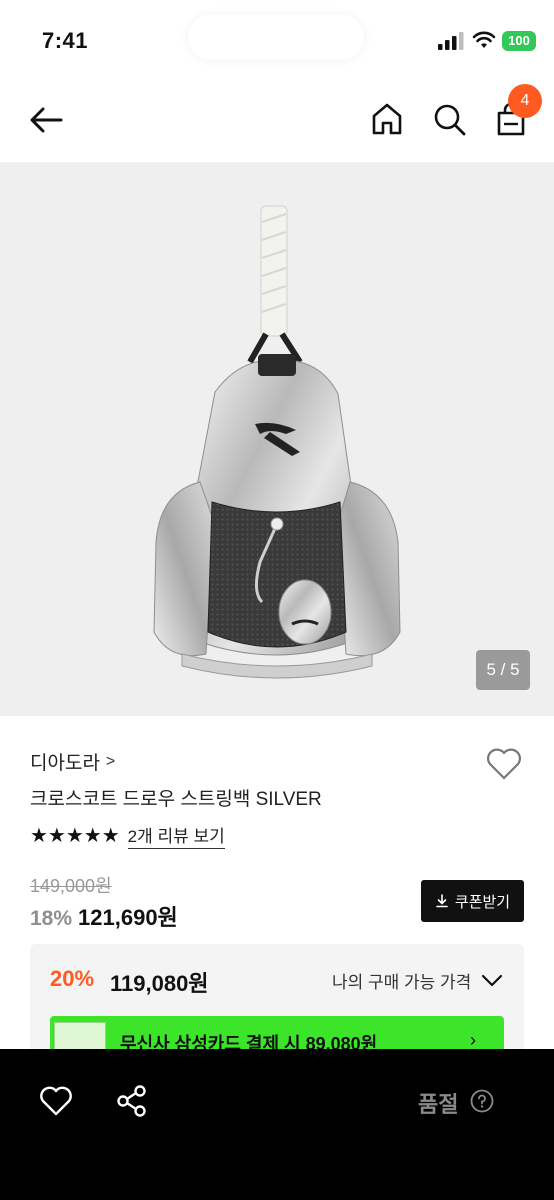  What do you see at coordinates (438, 1104) in the screenshot?
I see `sold-out-label: 품절` at bounding box center [438, 1104].